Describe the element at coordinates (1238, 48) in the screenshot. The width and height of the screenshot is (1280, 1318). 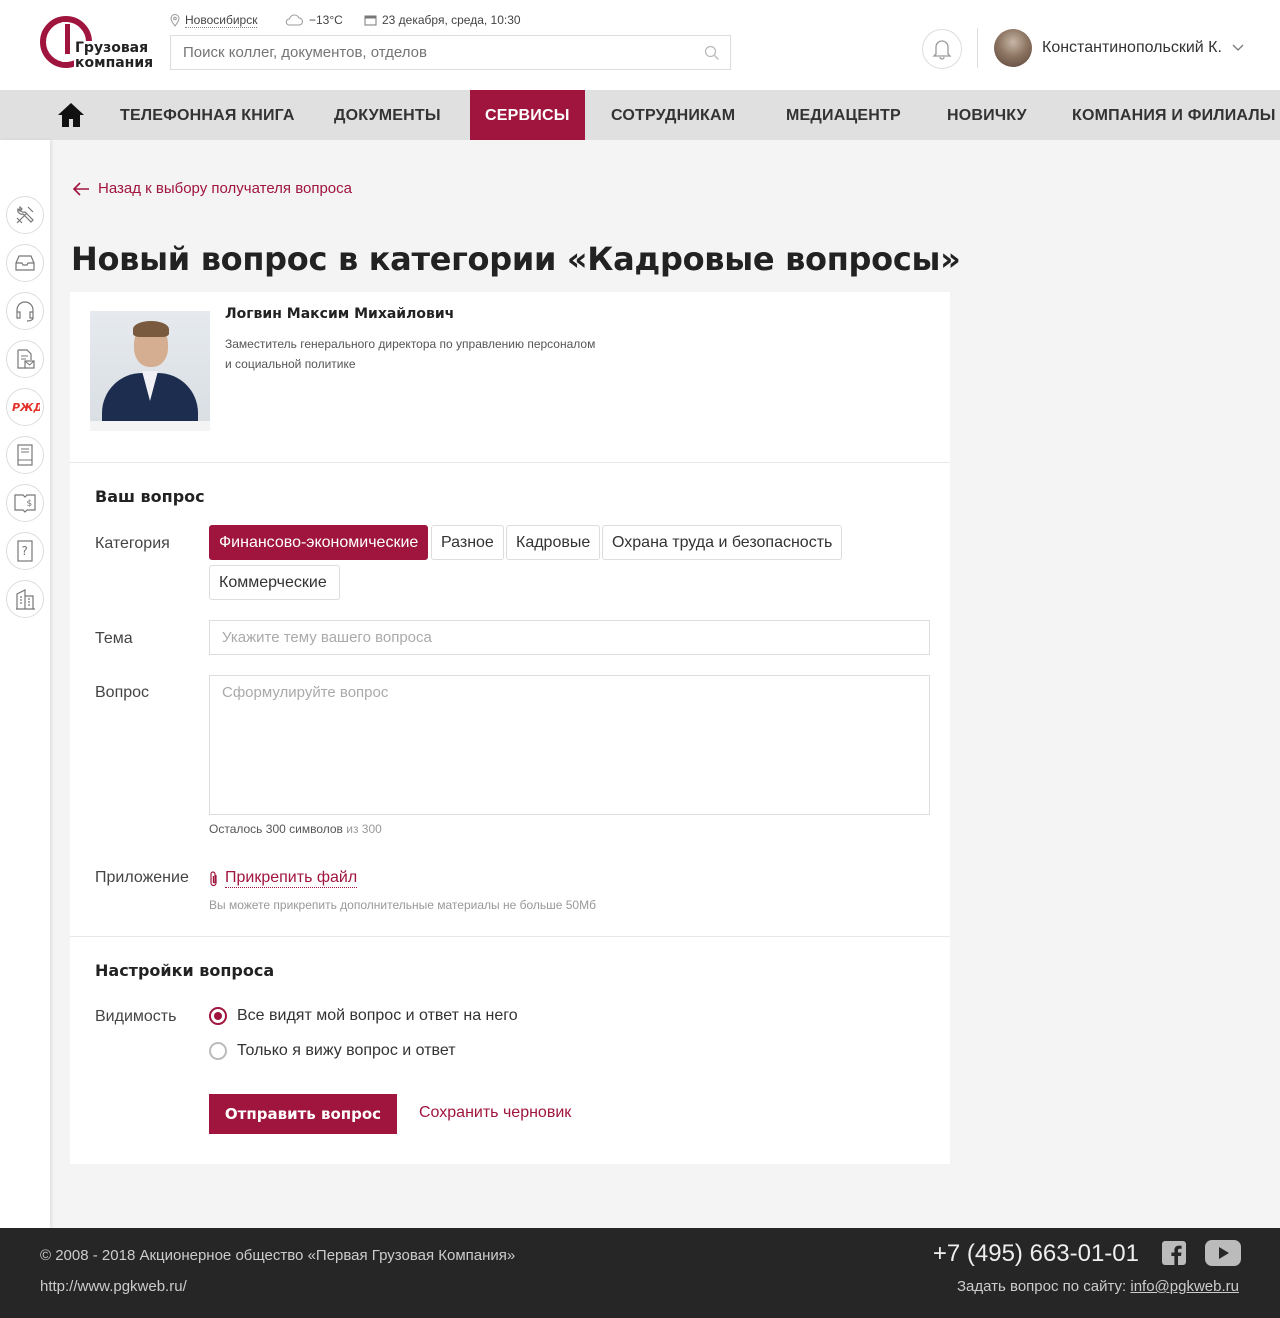
I see `chevron-down-icon` at that location.